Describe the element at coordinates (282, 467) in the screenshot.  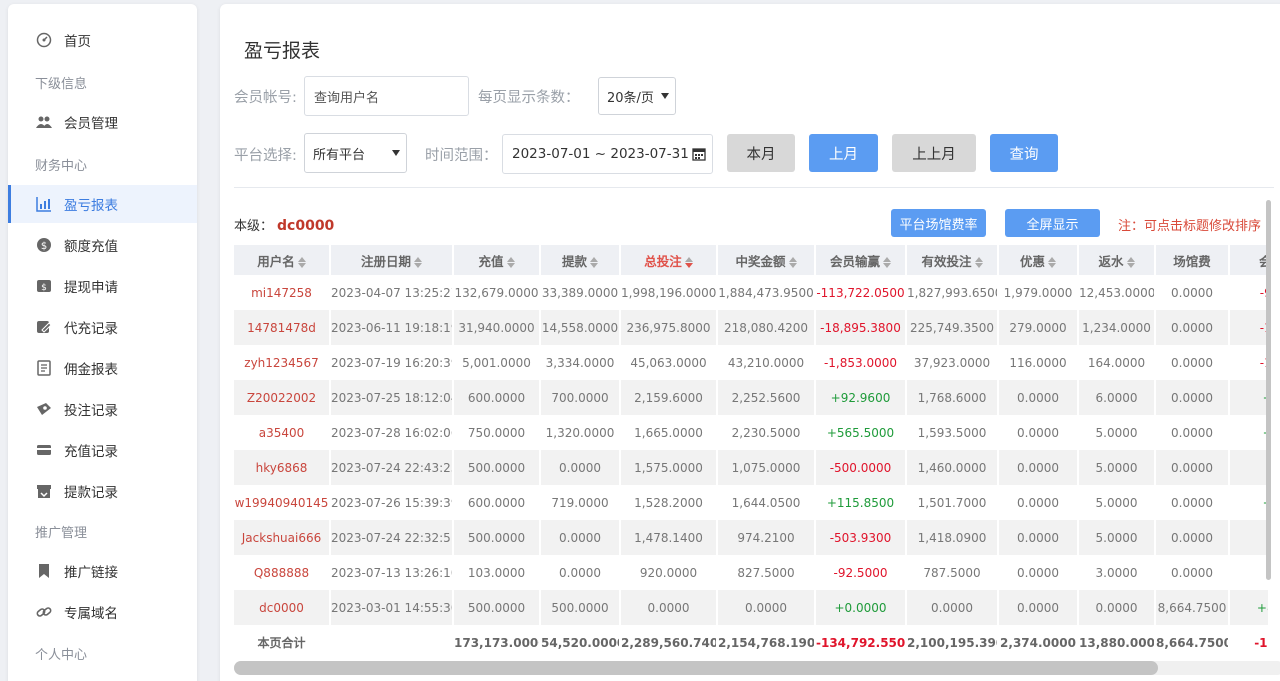
I see `username-cell: hky6868` at that location.